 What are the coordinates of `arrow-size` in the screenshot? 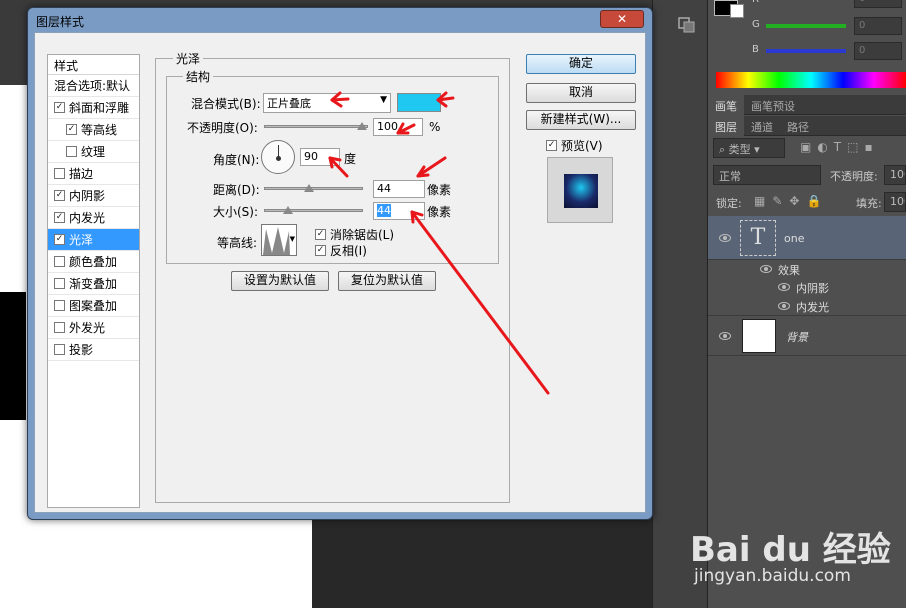 It's located at (480, 302).